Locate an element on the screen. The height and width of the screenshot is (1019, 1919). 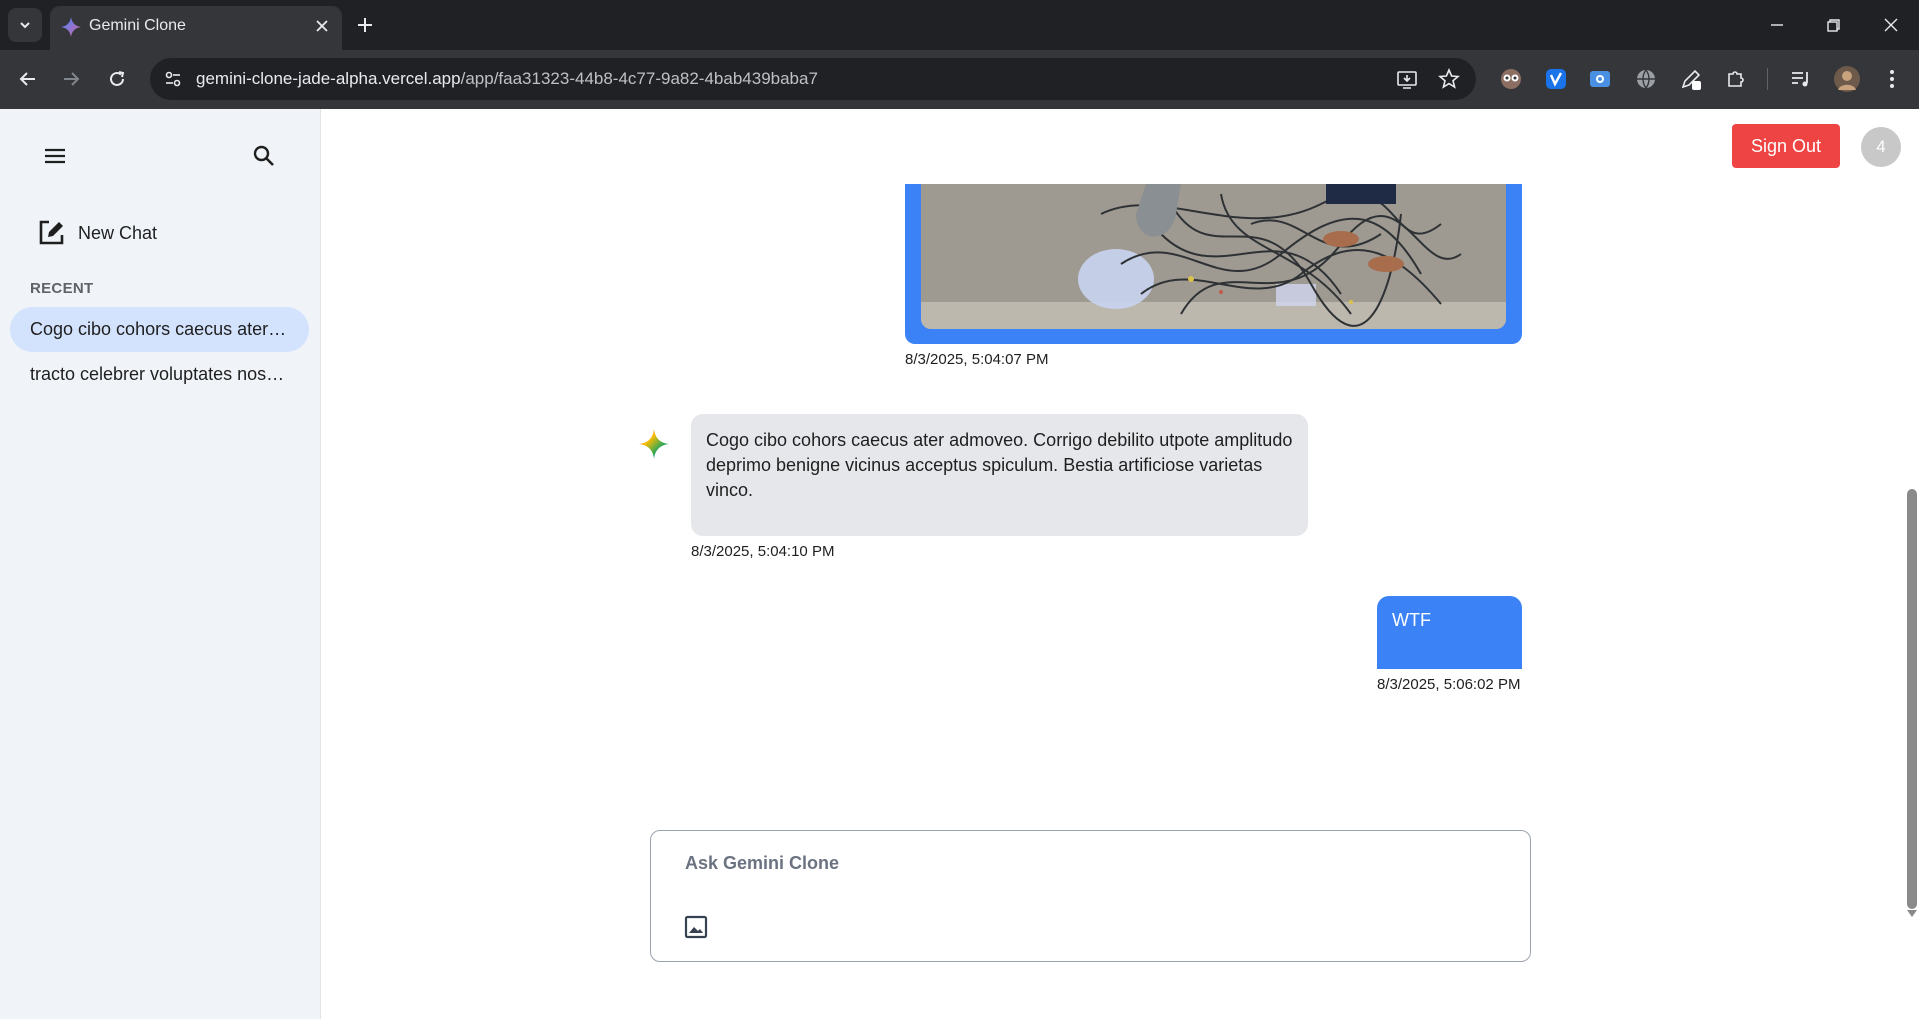
prompt-input is located at coordinates (1085, 863).